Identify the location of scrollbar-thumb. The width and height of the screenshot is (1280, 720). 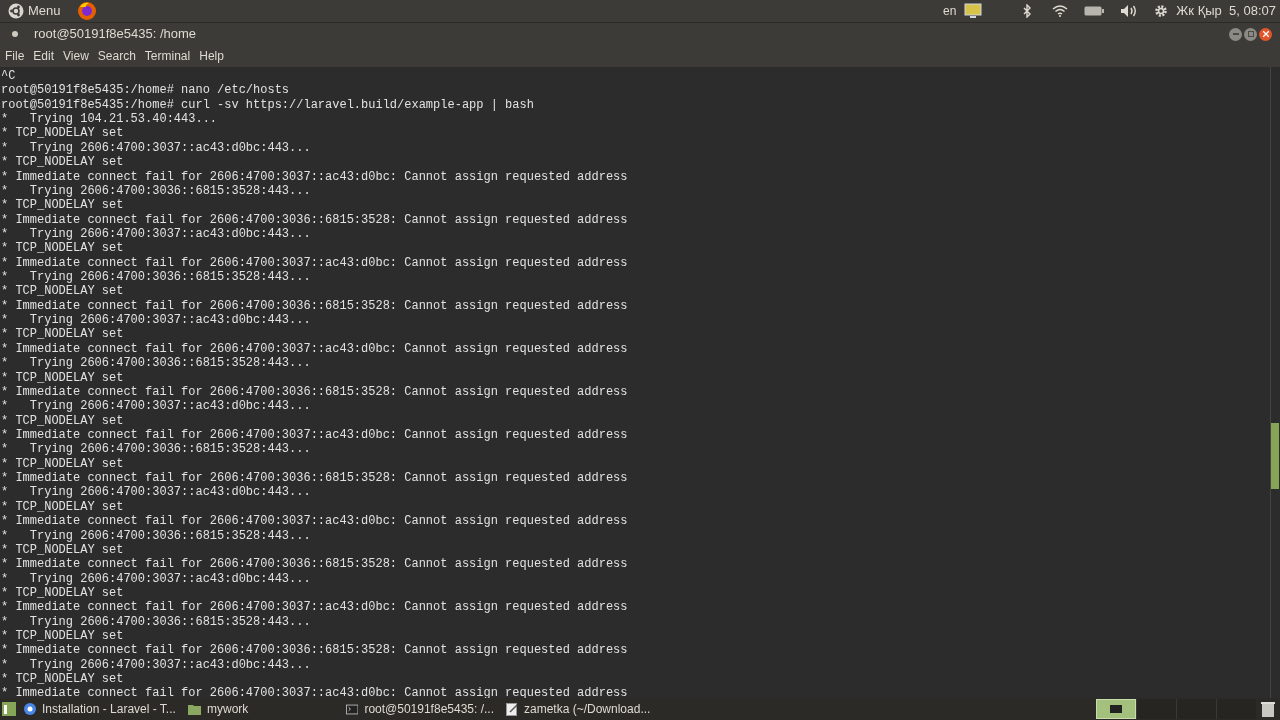
(1275, 456).